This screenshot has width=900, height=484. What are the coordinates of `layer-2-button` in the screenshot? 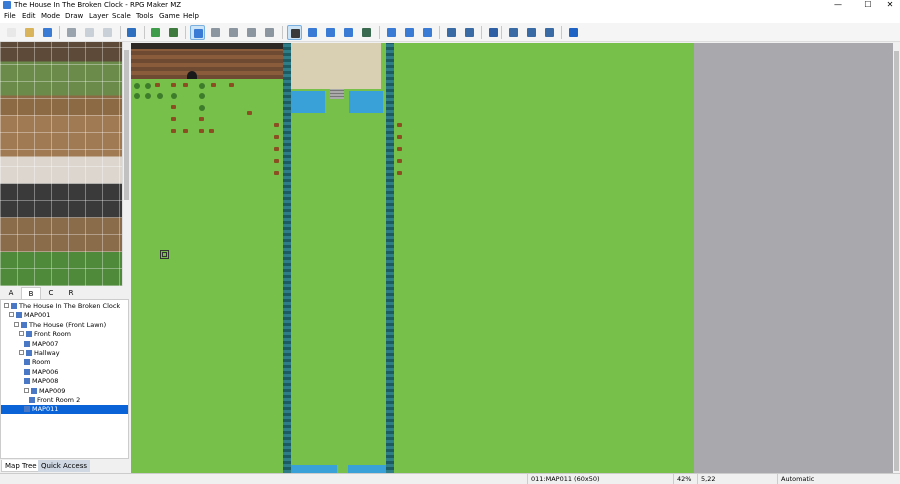 It's located at (233, 32).